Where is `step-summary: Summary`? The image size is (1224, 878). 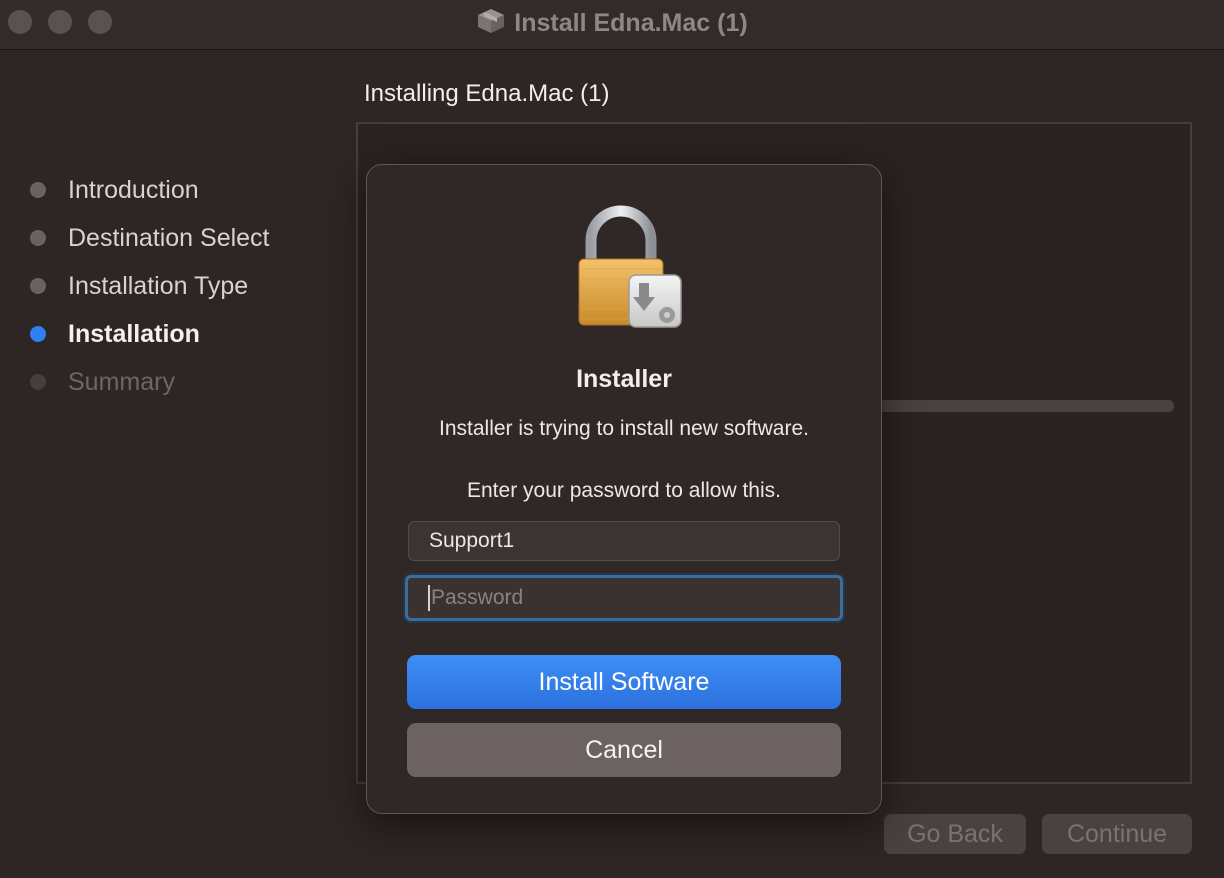
step-summary: Summary is located at coordinates (150, 382).